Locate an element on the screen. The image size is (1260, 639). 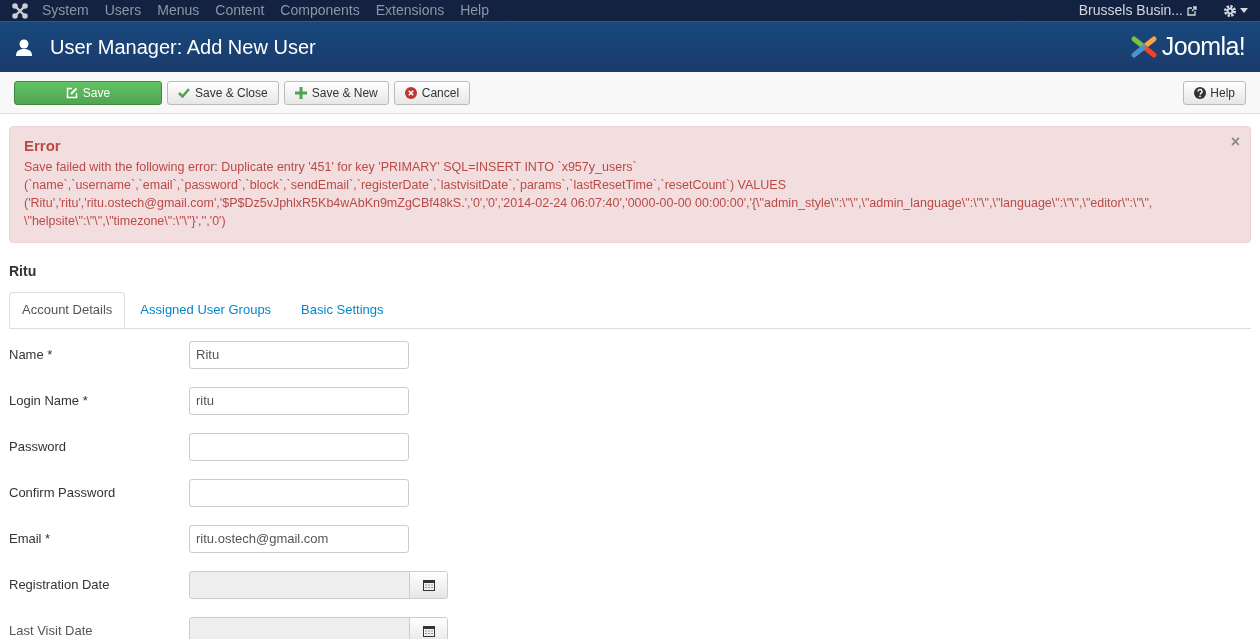
menu-item: Users is located at coordinates (123, 10).